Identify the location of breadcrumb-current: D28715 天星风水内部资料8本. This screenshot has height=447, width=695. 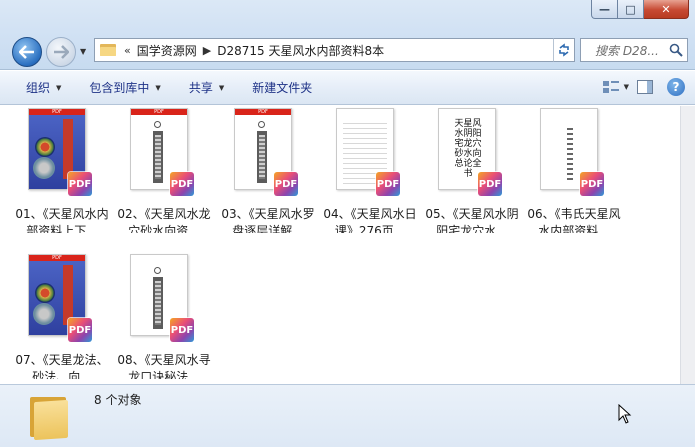
(300, 50).